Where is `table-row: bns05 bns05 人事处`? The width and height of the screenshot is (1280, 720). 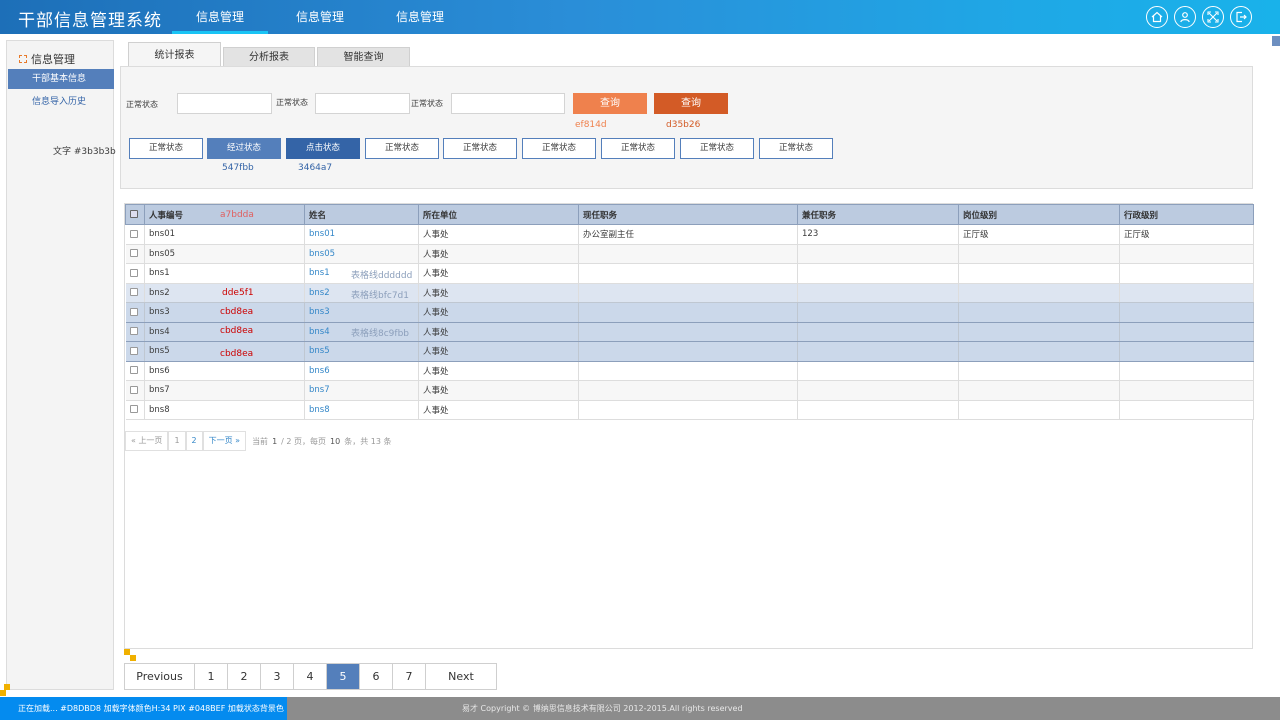
table-row: bns05 bns05 人事处 is located at coordinates (689, 254).